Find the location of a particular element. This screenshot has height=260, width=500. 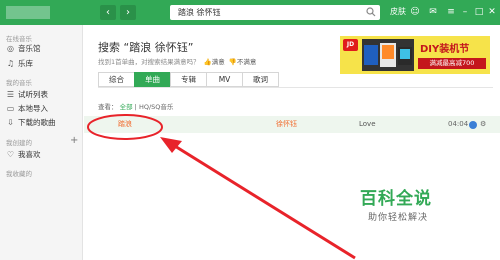

section-mine-label: 我的音乐 is located at coordinates (19, 83).